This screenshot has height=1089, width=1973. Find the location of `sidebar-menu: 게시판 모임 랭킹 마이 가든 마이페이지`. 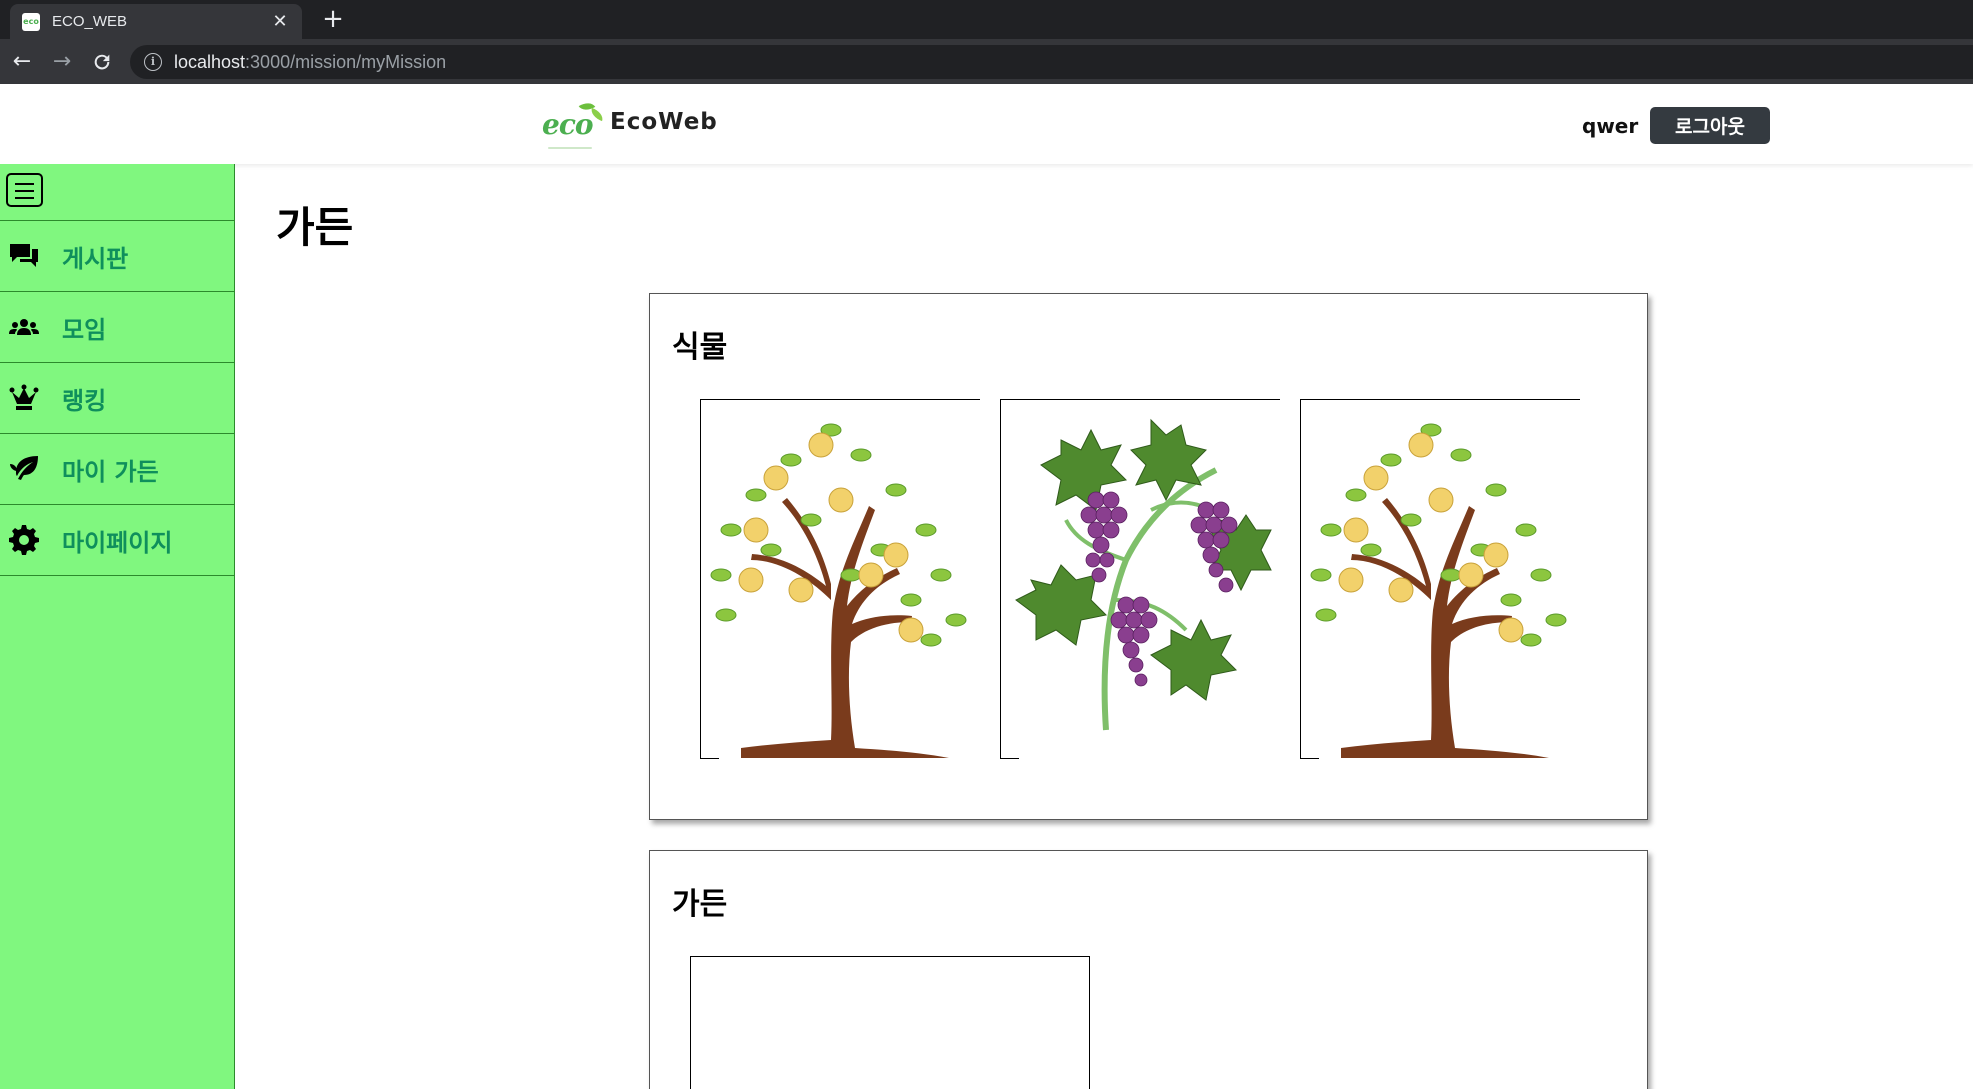

sidebar-menu: 게시판 모임 랭킹 마이 가든 마이페이지 is located at coordinates (117, 398).